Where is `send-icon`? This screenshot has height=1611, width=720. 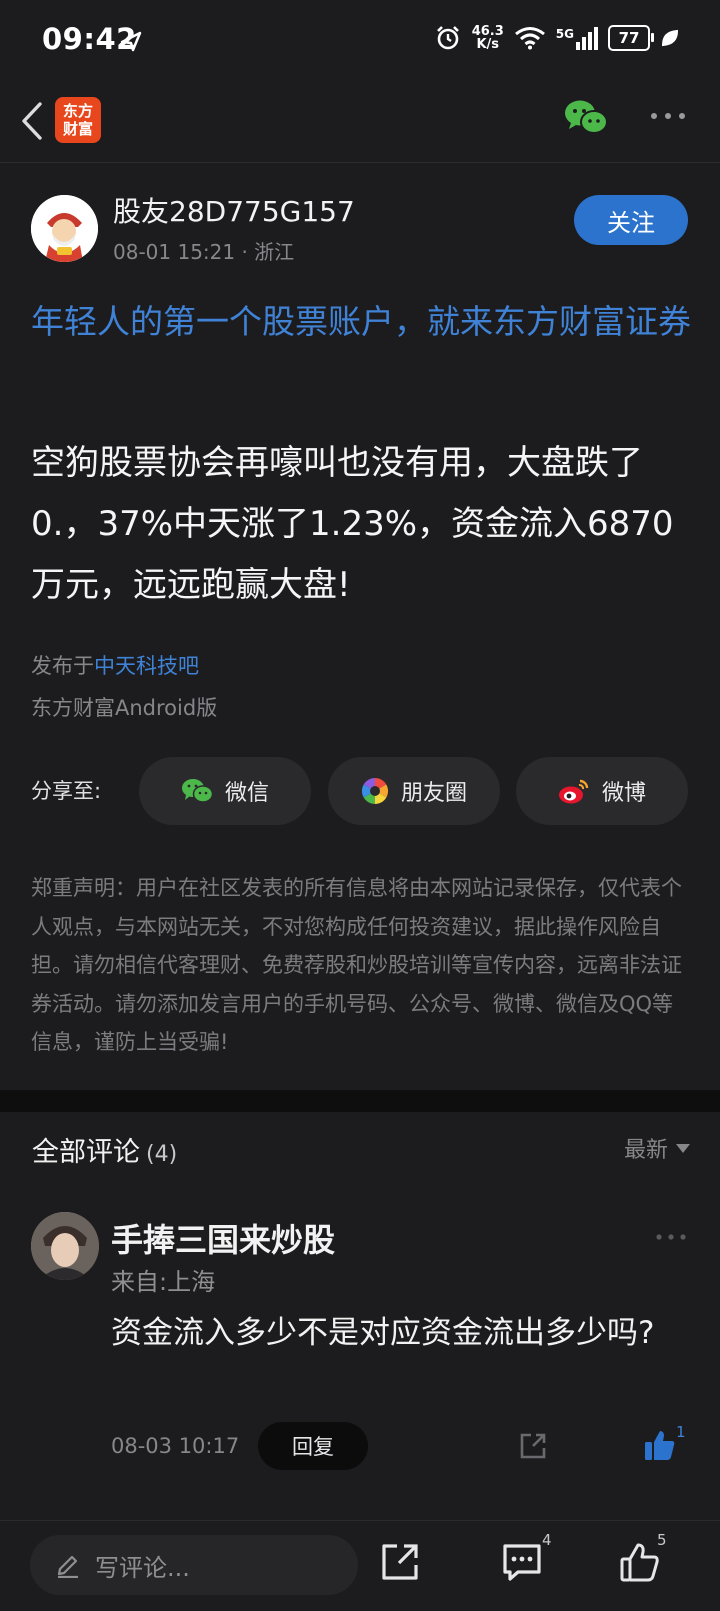 send-icon is located at coordinates (131, 41).